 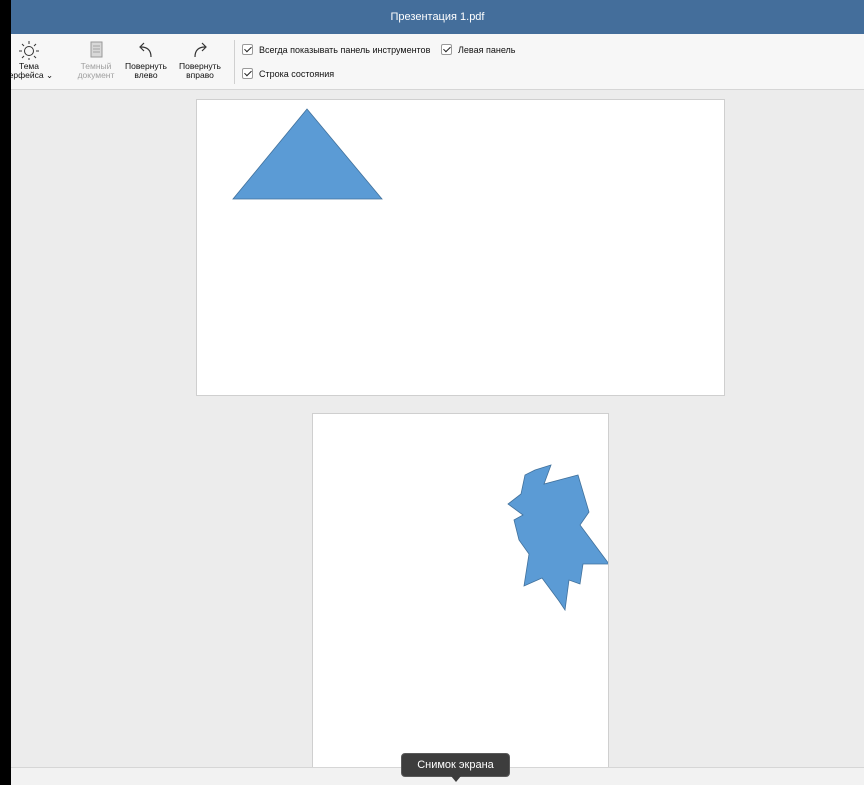 What do you see at coordinates (145, 50) in the screenshot?
I see `rotate-left-icon` at bounding box center [145, 50].